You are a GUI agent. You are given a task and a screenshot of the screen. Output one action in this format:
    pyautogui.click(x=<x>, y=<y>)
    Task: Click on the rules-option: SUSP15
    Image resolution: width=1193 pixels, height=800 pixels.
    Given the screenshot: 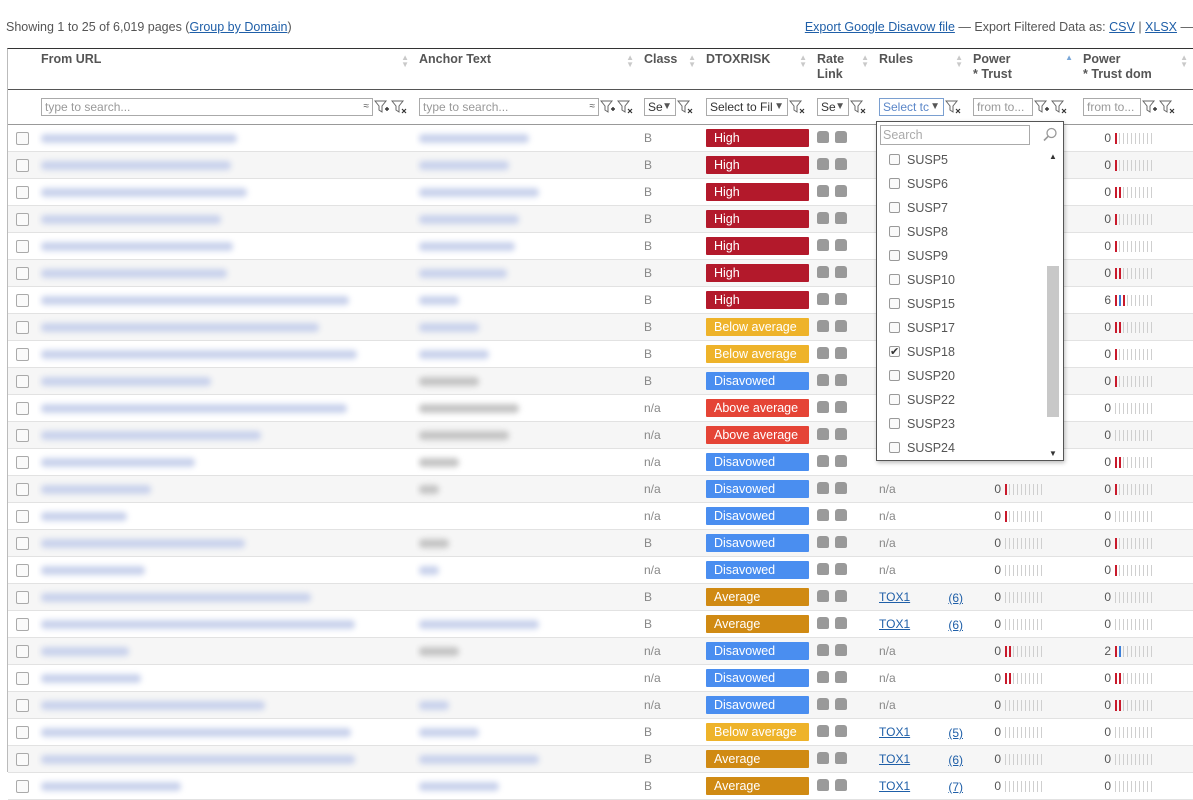 What is the action you would take?
    pyautogui.click(x=961, y=304)
    